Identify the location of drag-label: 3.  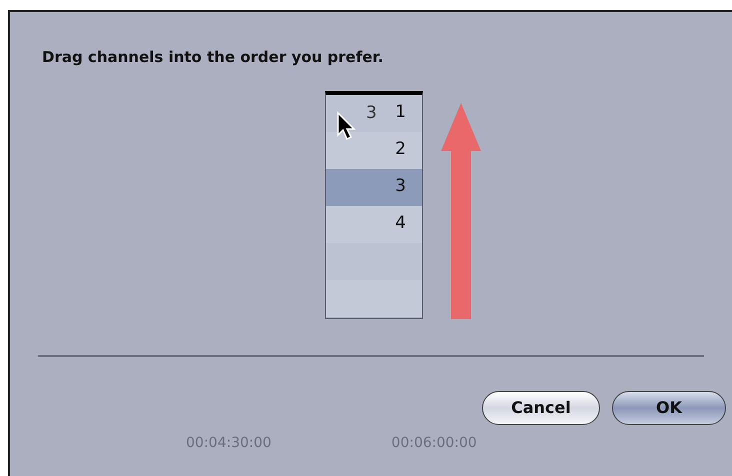
(371, 113).